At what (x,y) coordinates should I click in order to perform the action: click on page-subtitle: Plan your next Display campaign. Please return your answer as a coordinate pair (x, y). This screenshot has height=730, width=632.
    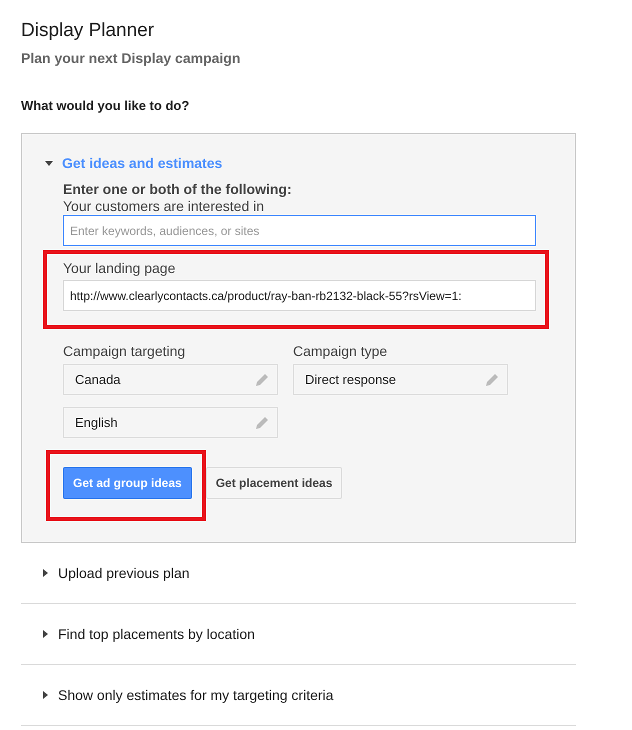
    Looking at the image, I should click on (131, 58).